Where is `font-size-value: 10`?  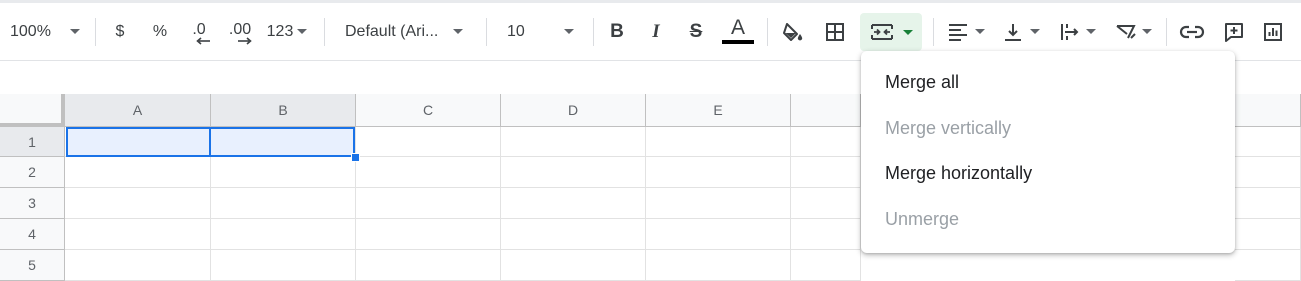 font-size-value: 10 is located at coordinates (516, 31).